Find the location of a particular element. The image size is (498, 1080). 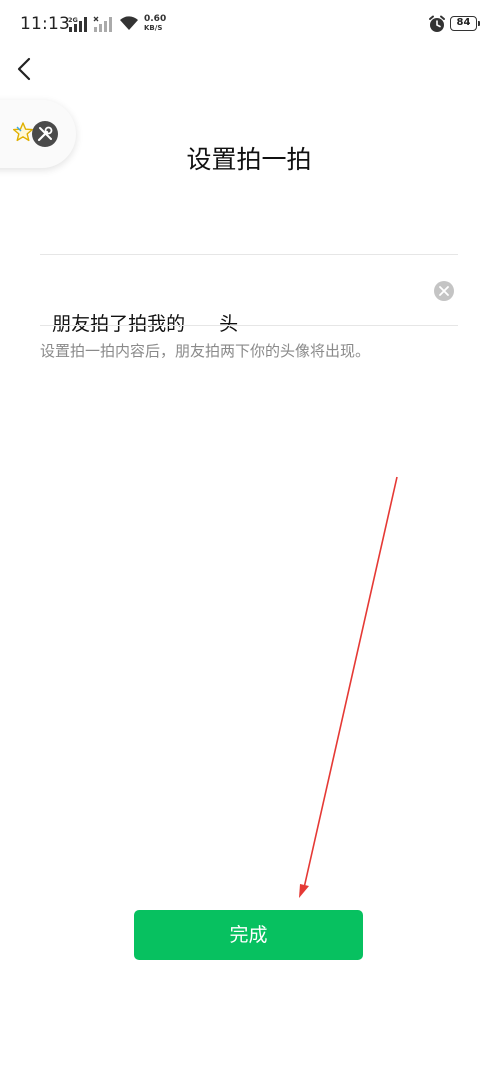

close-icon is located at coordinates (444, 291).